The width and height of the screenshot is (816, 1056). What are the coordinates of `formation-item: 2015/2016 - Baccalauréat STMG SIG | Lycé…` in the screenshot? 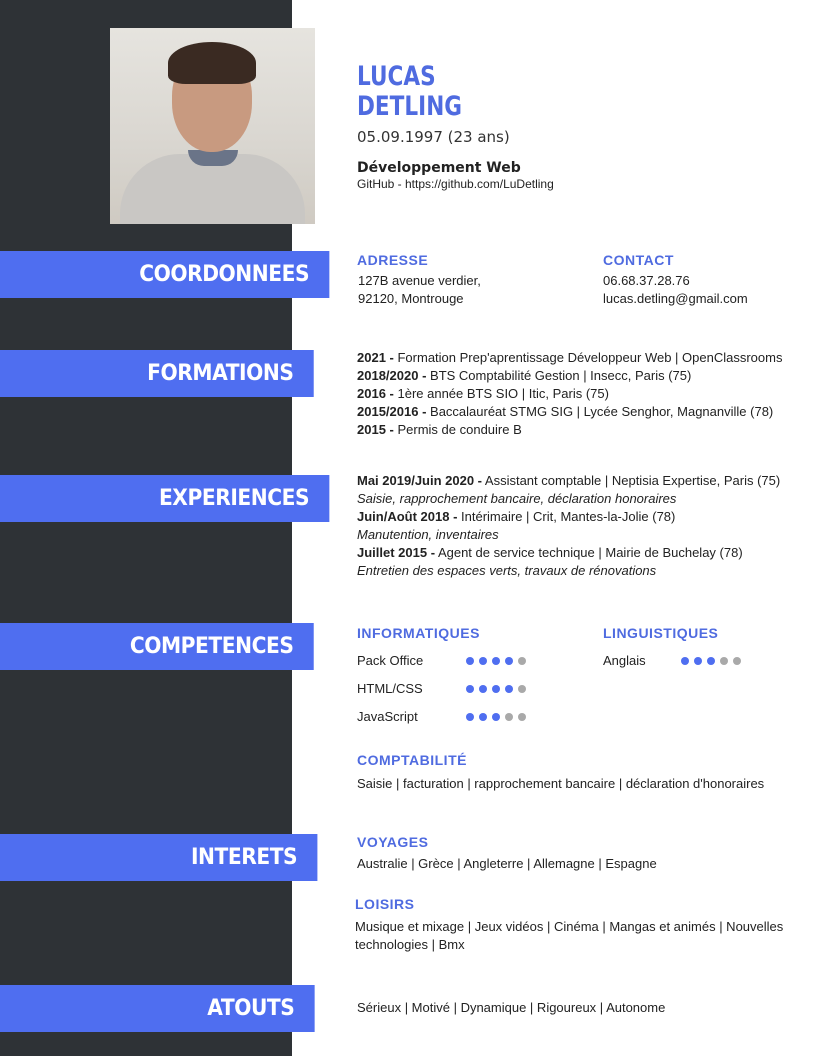 It's located at (565, 411).